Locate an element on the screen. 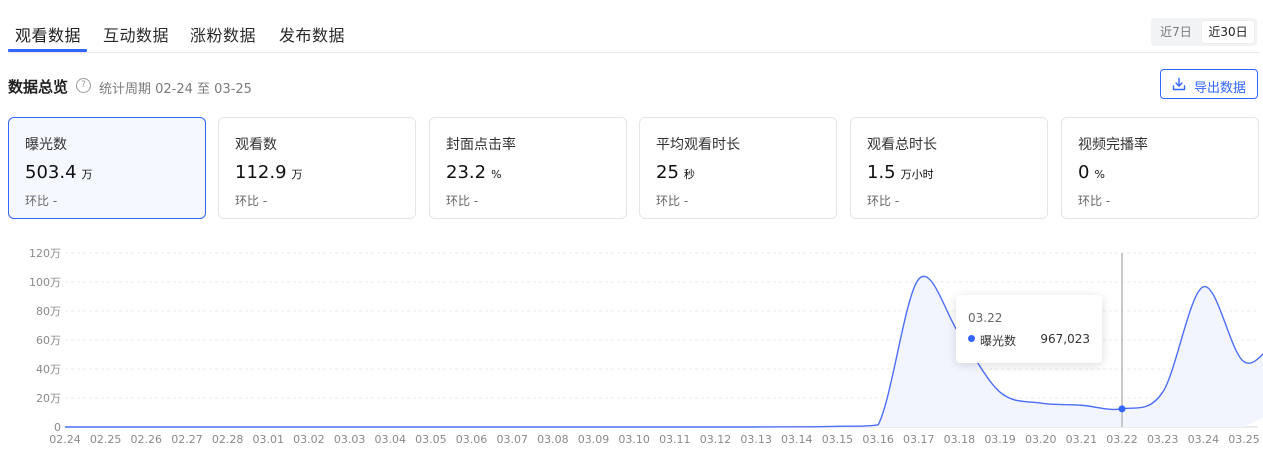 This screenshot has width=1263, height=456. x-tick-label: 02.24 is located at coordinates (65, 439).